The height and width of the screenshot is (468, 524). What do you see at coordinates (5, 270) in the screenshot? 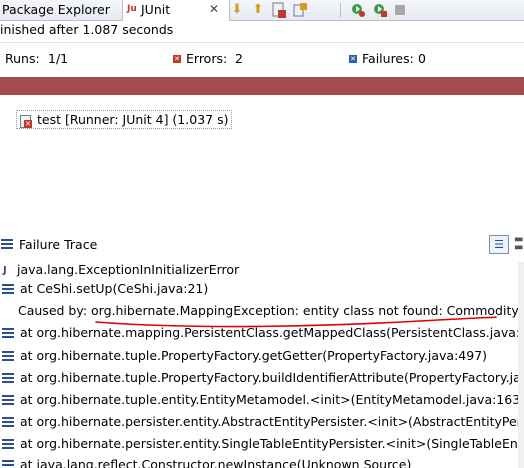
I see `exception-icon: J` at bounding box center [5, 270].